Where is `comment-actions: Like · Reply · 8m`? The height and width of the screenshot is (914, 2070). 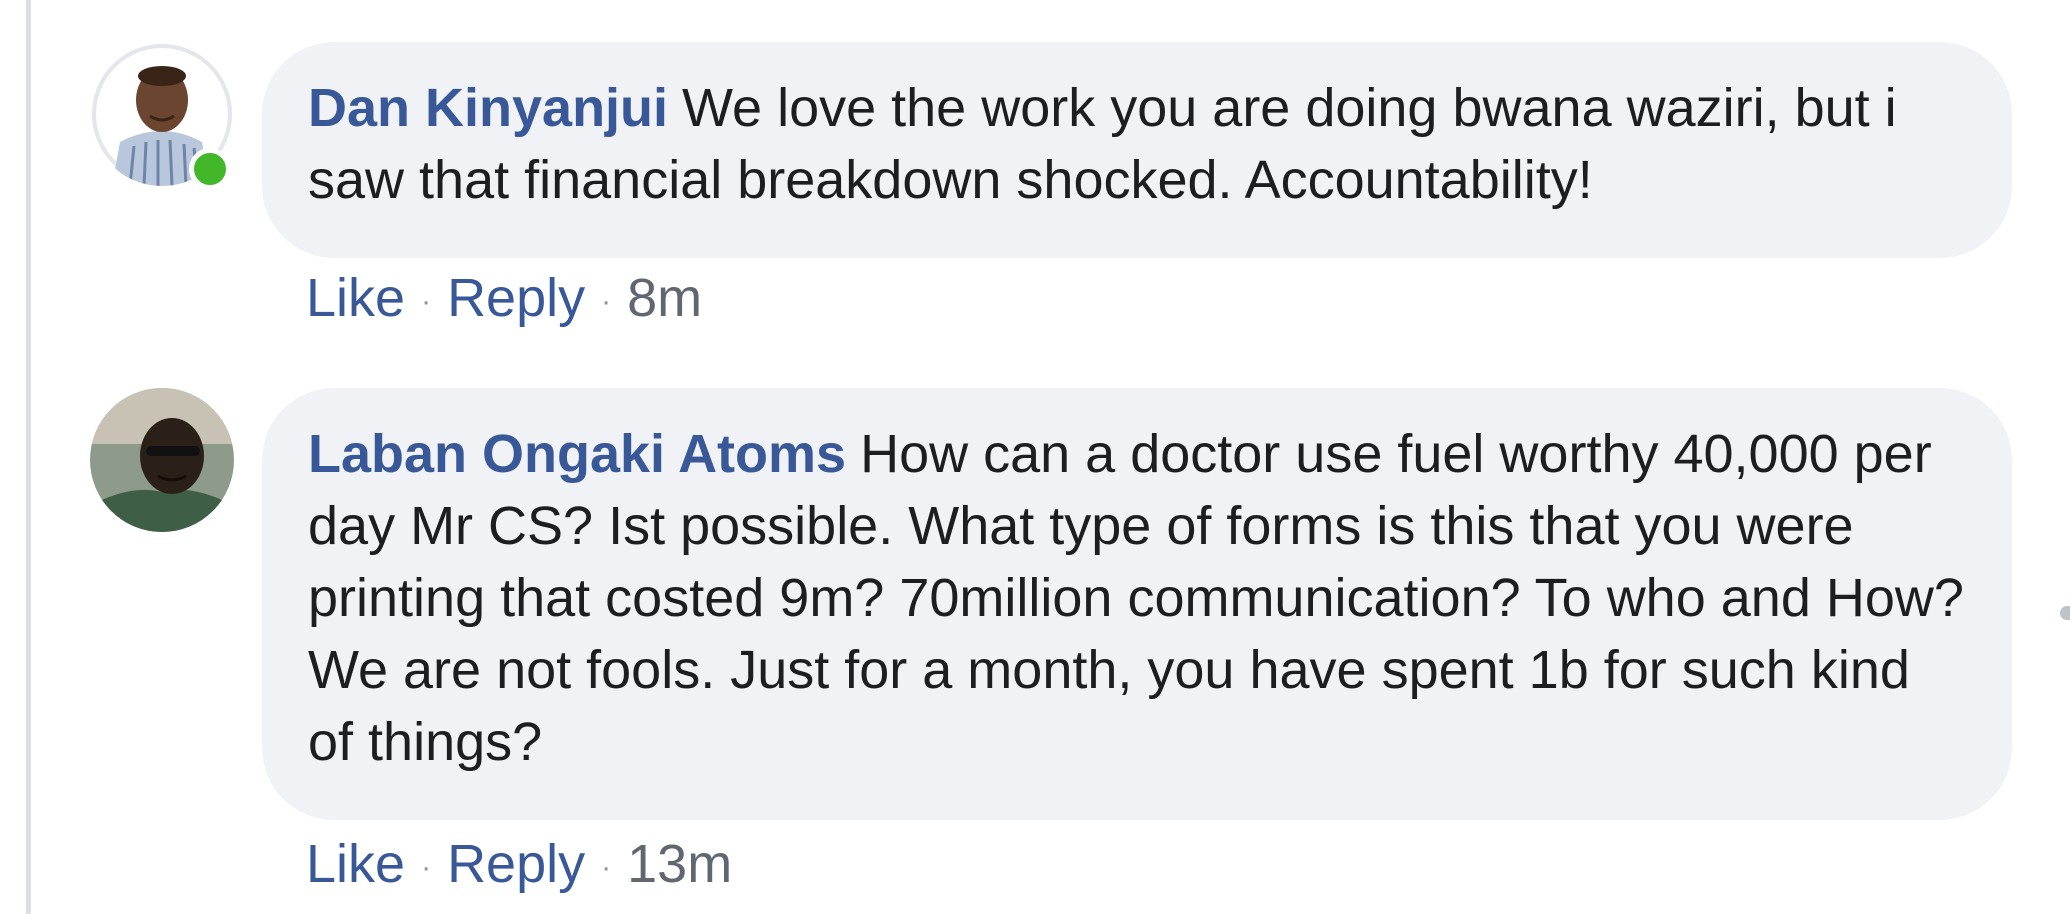 comment-actions: Like · Reply · 8m is located at coordinates (504, 300).